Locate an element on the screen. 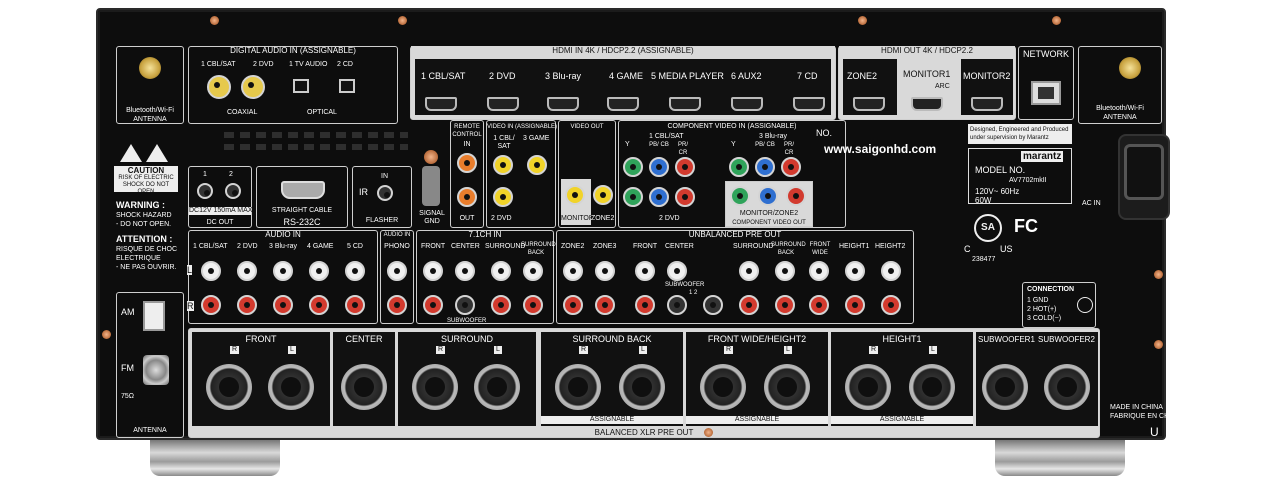 The image size is (1280, 479). xlr-surround-back-r-jack is located at coordinates (578, 387).